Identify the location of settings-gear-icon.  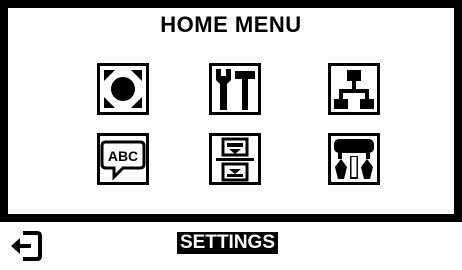
(123, 89).